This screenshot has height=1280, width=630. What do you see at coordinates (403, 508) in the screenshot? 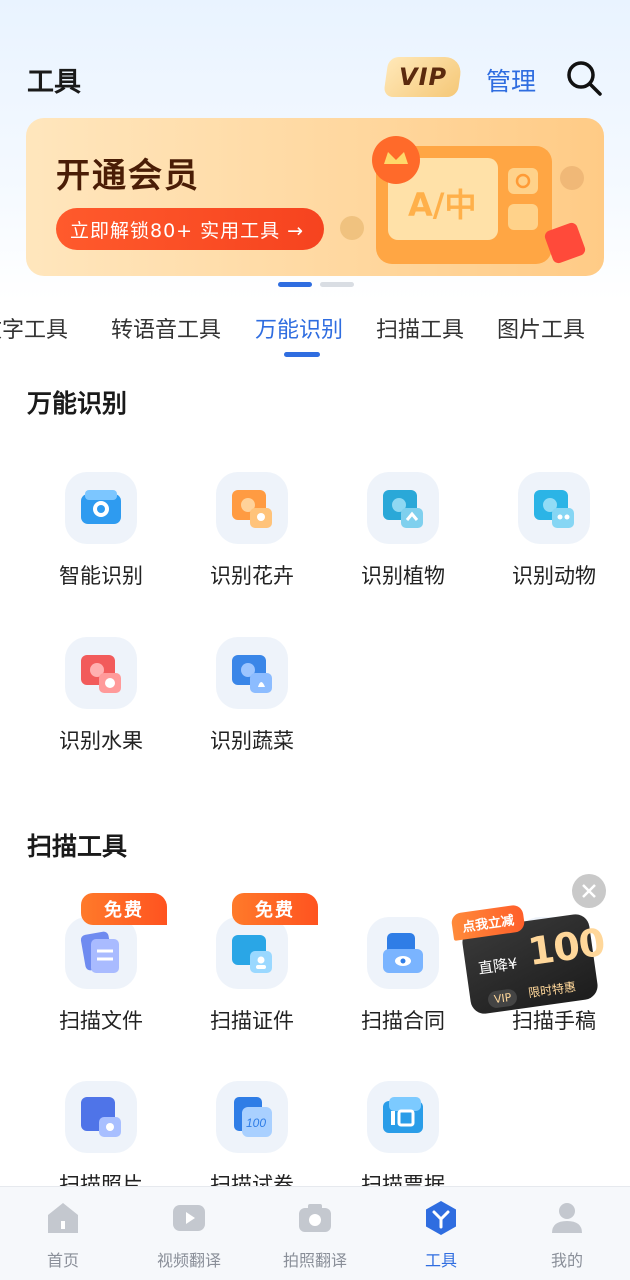
I see `plant-recognize-icon` at bounding box center [403, 508].